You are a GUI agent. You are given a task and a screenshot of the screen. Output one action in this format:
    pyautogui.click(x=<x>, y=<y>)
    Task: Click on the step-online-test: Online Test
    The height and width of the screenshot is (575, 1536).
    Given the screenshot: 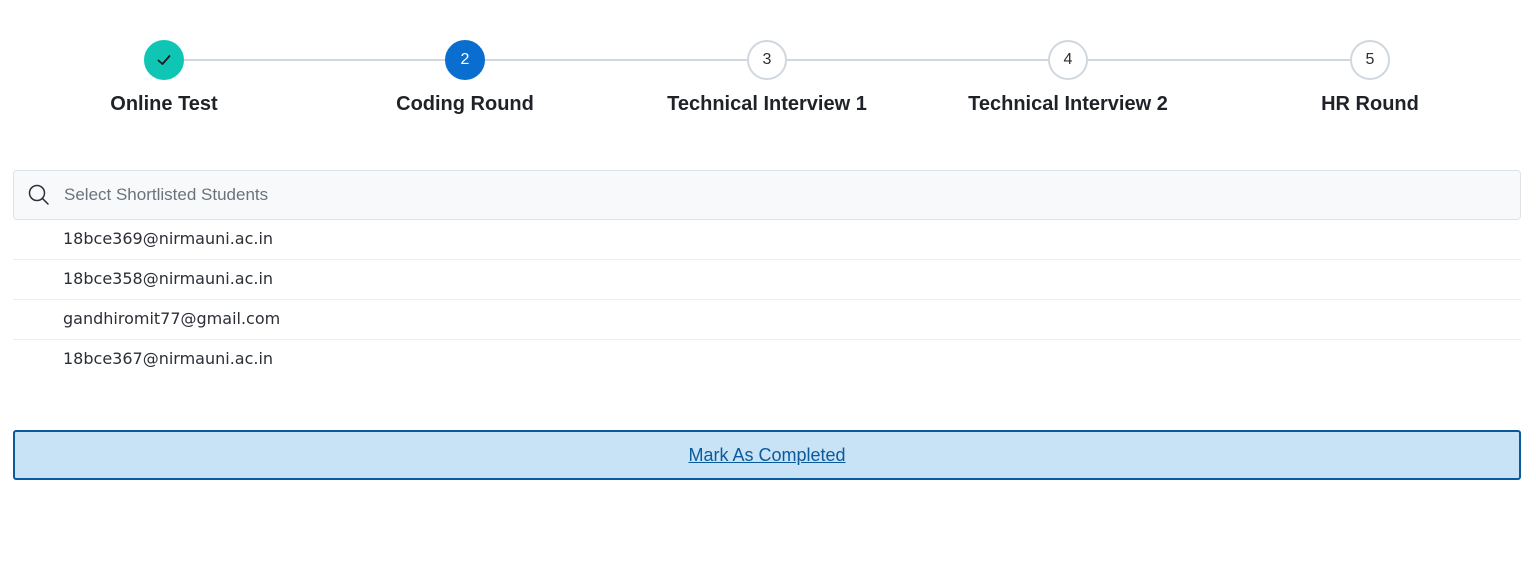 What is the action you would take?
    pyautogui.click(x=164, y=78)
    